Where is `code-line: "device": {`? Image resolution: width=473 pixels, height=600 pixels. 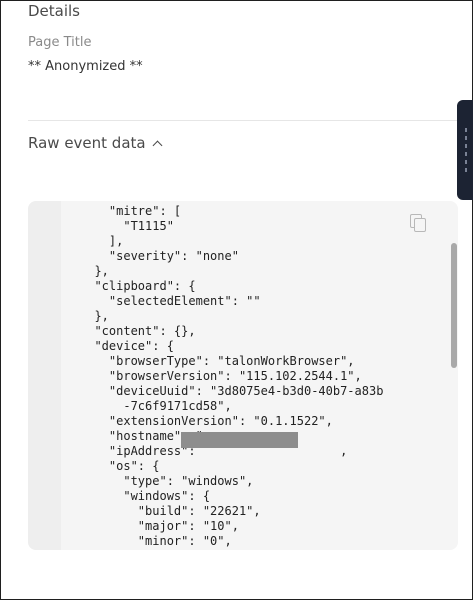
code-line: "device": { is located at coordinates (127, 346).